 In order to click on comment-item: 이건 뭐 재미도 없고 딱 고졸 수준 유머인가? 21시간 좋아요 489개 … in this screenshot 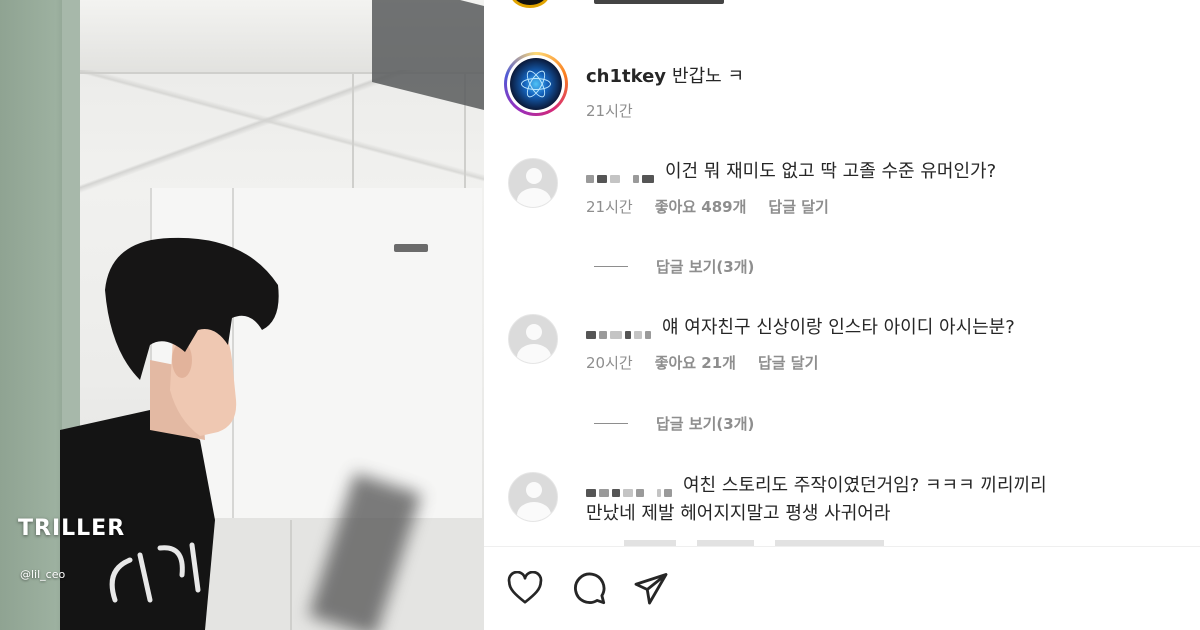, I will do `click(752, 187)`.